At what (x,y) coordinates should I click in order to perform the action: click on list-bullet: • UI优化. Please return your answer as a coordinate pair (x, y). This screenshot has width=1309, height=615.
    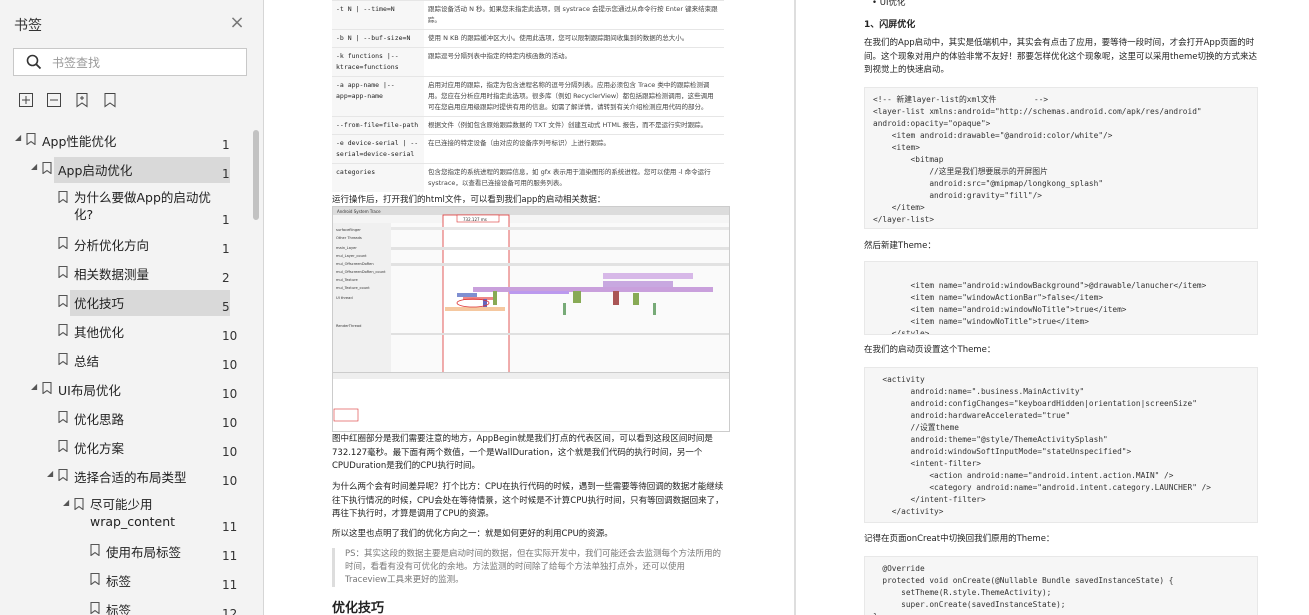
    Looking at the image, I should click on (889, 4).